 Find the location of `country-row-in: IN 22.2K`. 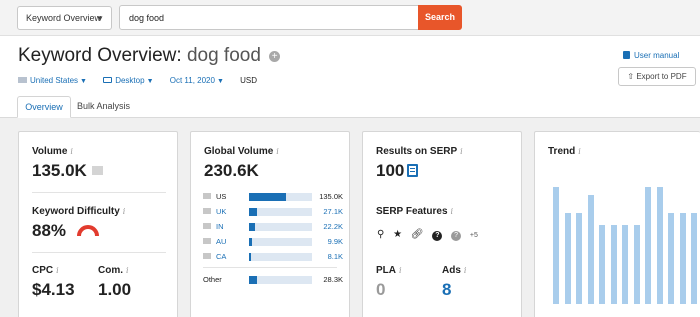

country-row-in: IN 22.2K is located at coordinates (273, 227).